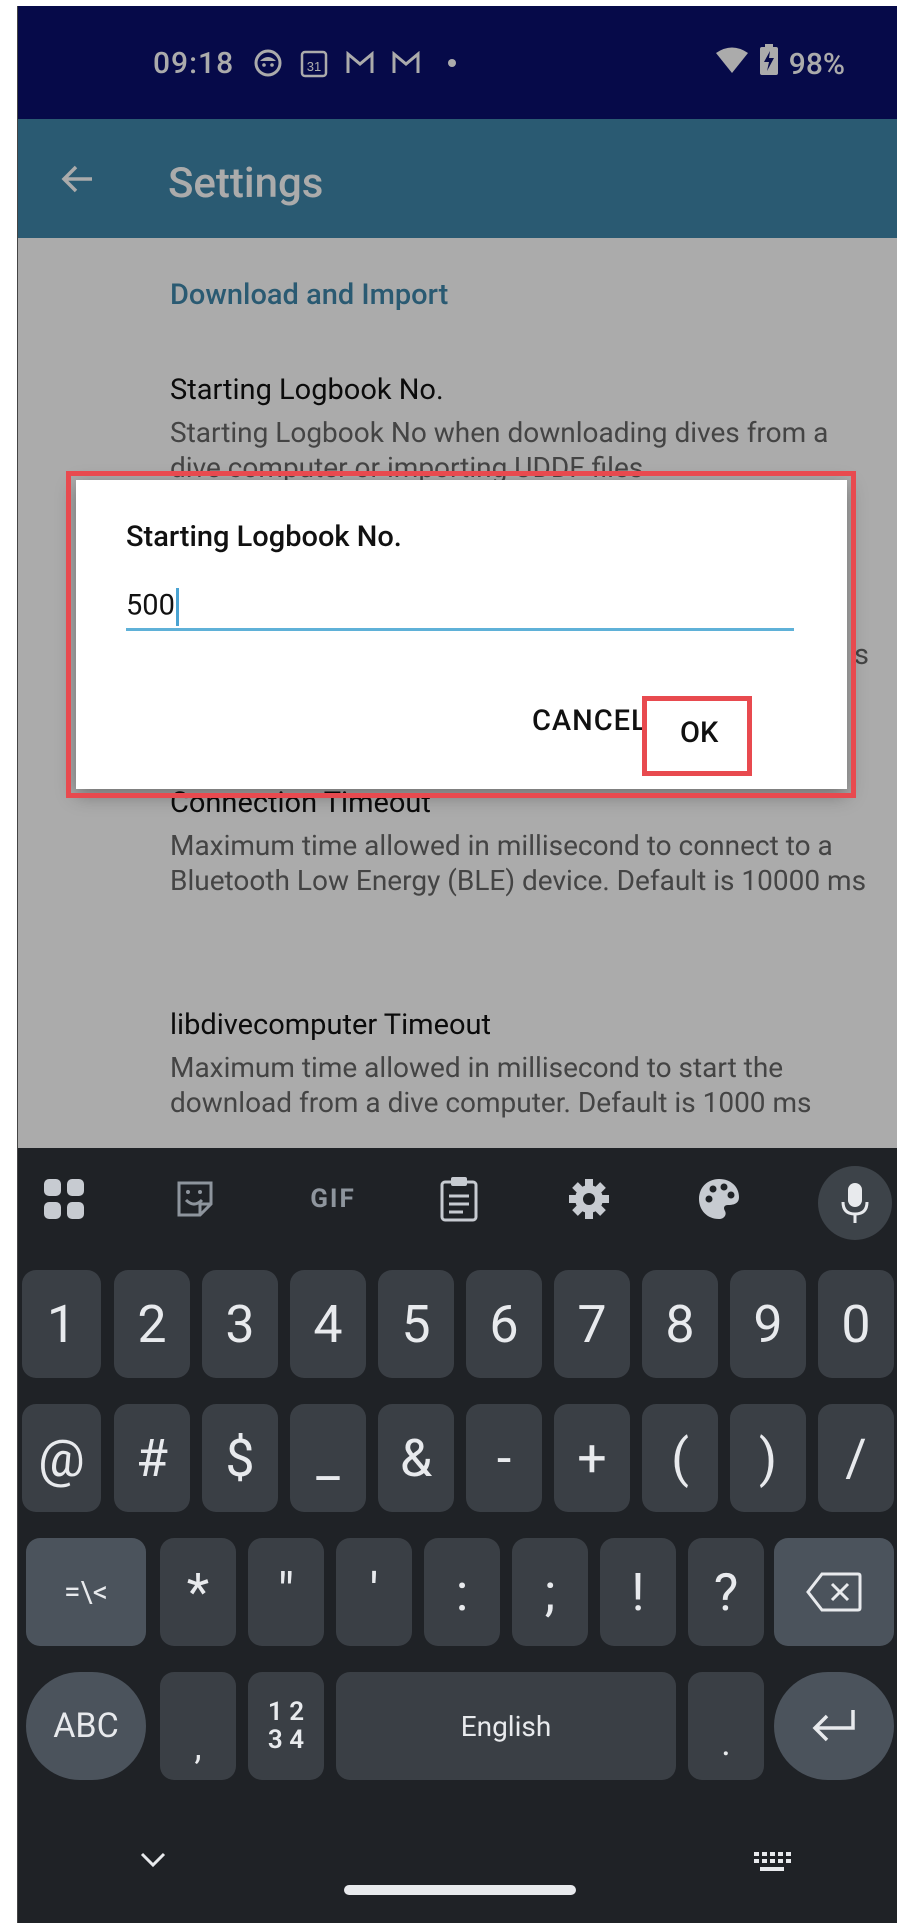 Image resolution: width=898 pixels, height=1923 pixels. I want to click on key-0: 0, so click(856, 1324).